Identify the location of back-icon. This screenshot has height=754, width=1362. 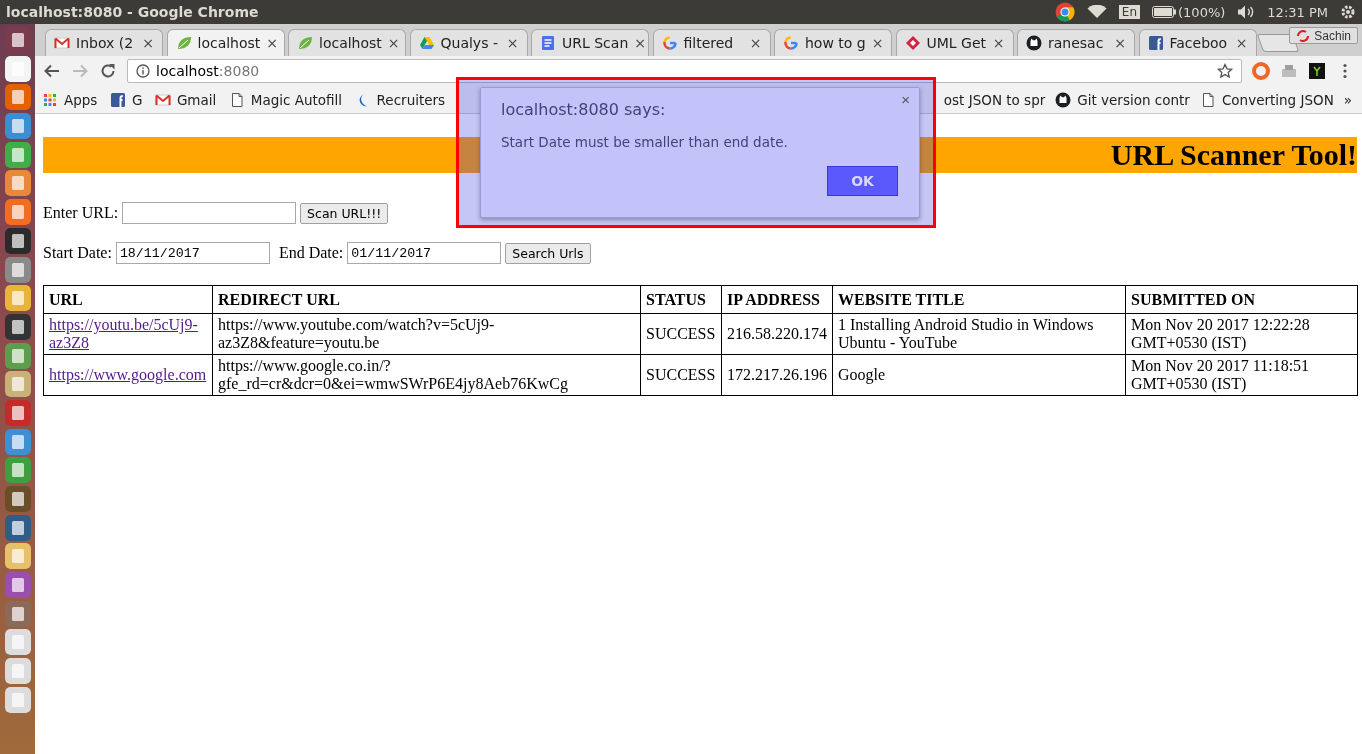
(52, 71).